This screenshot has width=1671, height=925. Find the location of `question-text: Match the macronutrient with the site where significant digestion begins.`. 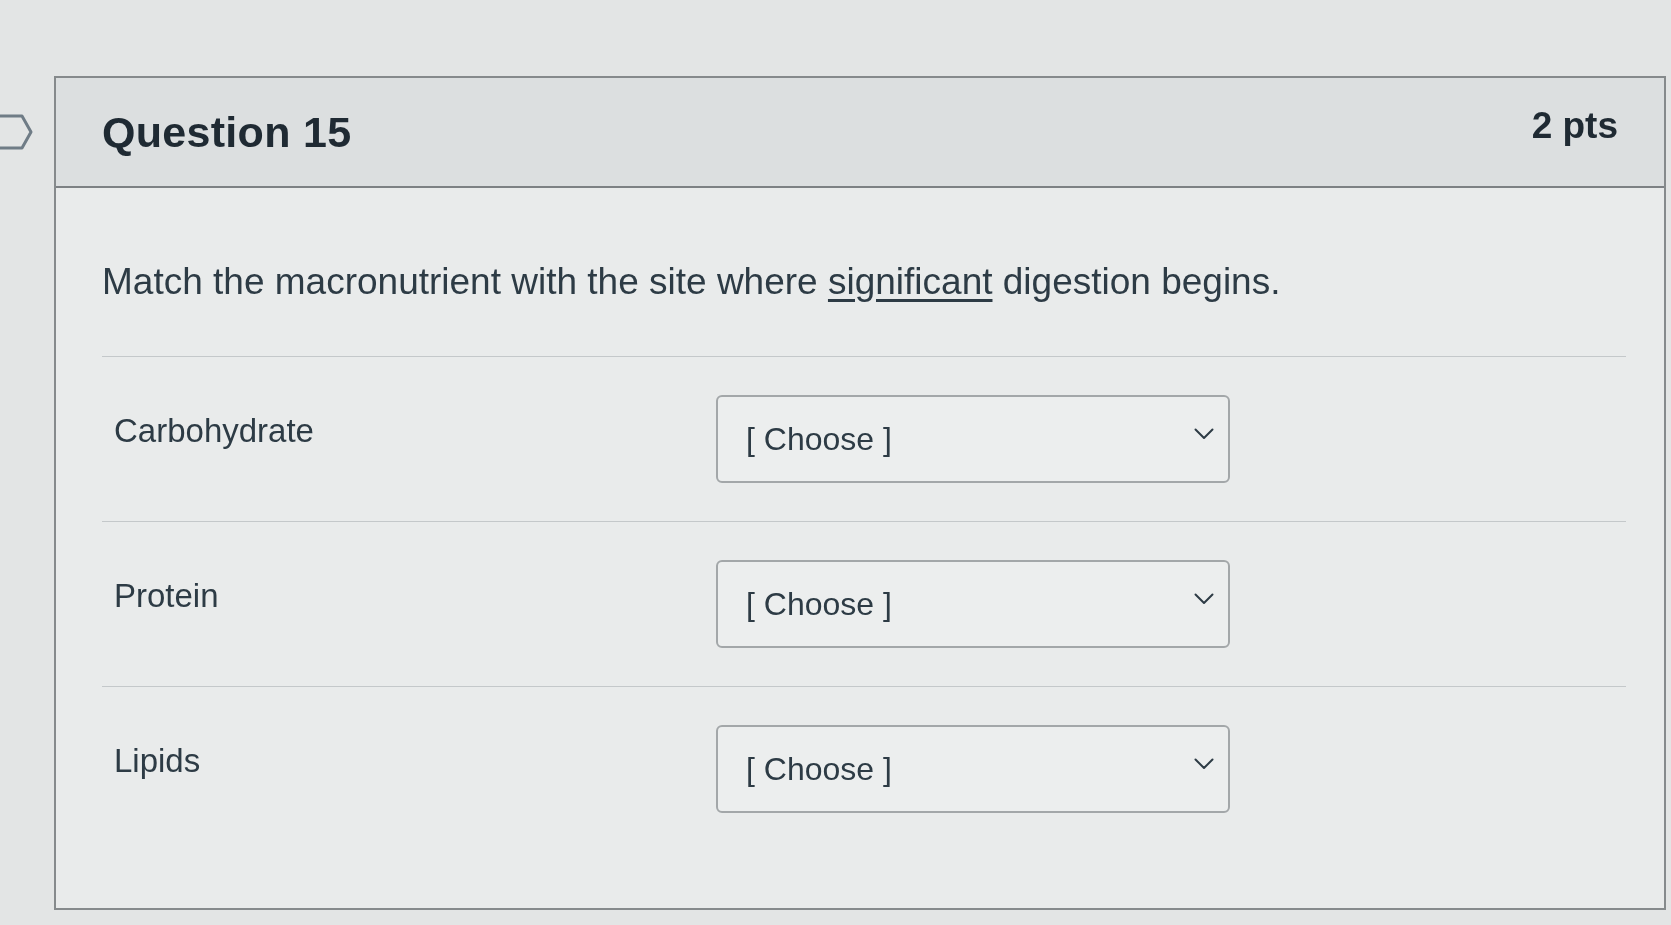

question-text: Match the macronutrient with the site where significant digestion begins. is located at coordinates (691, 282).